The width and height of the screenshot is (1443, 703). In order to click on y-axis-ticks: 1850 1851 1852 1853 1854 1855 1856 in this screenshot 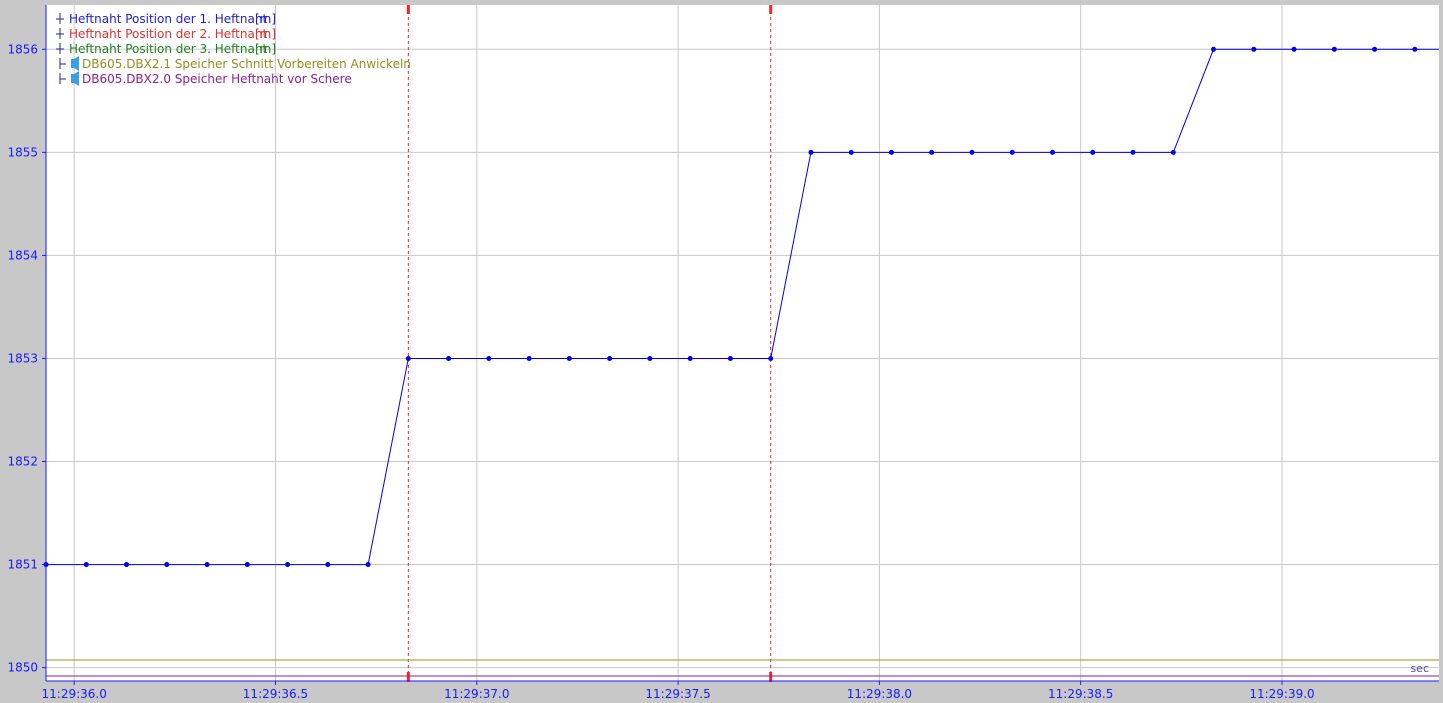, I will do `click(26, 358)`.